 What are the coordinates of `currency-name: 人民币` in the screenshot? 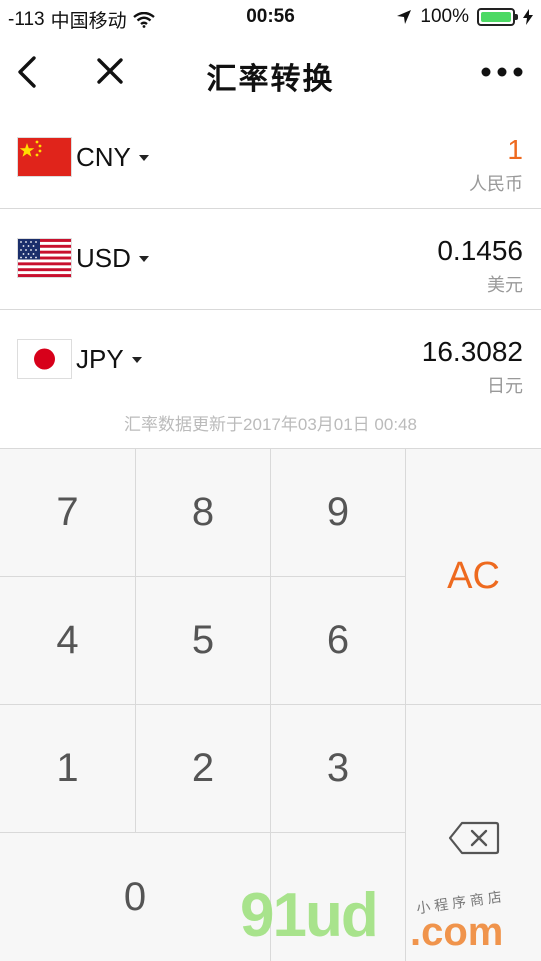 It's located at (496, 184).